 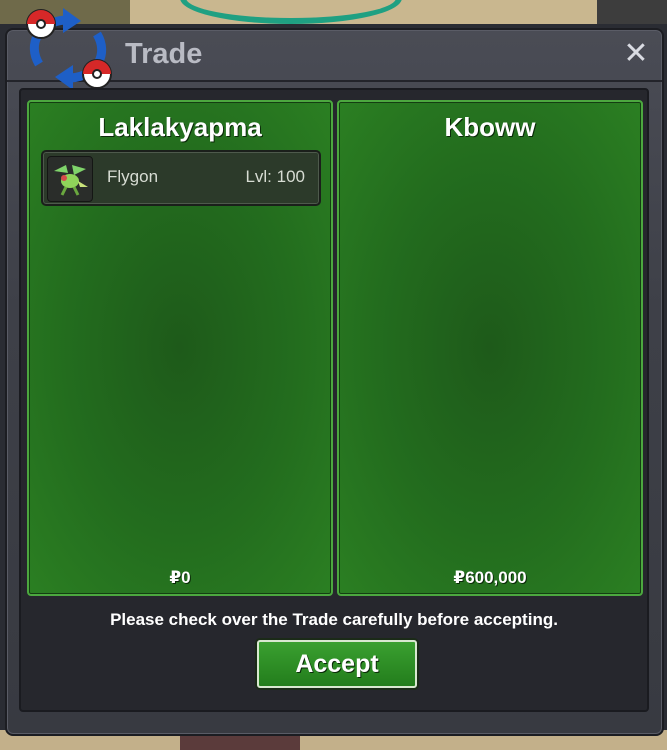 I want to click on trade-swap-icon, so click(x=69, y=49).